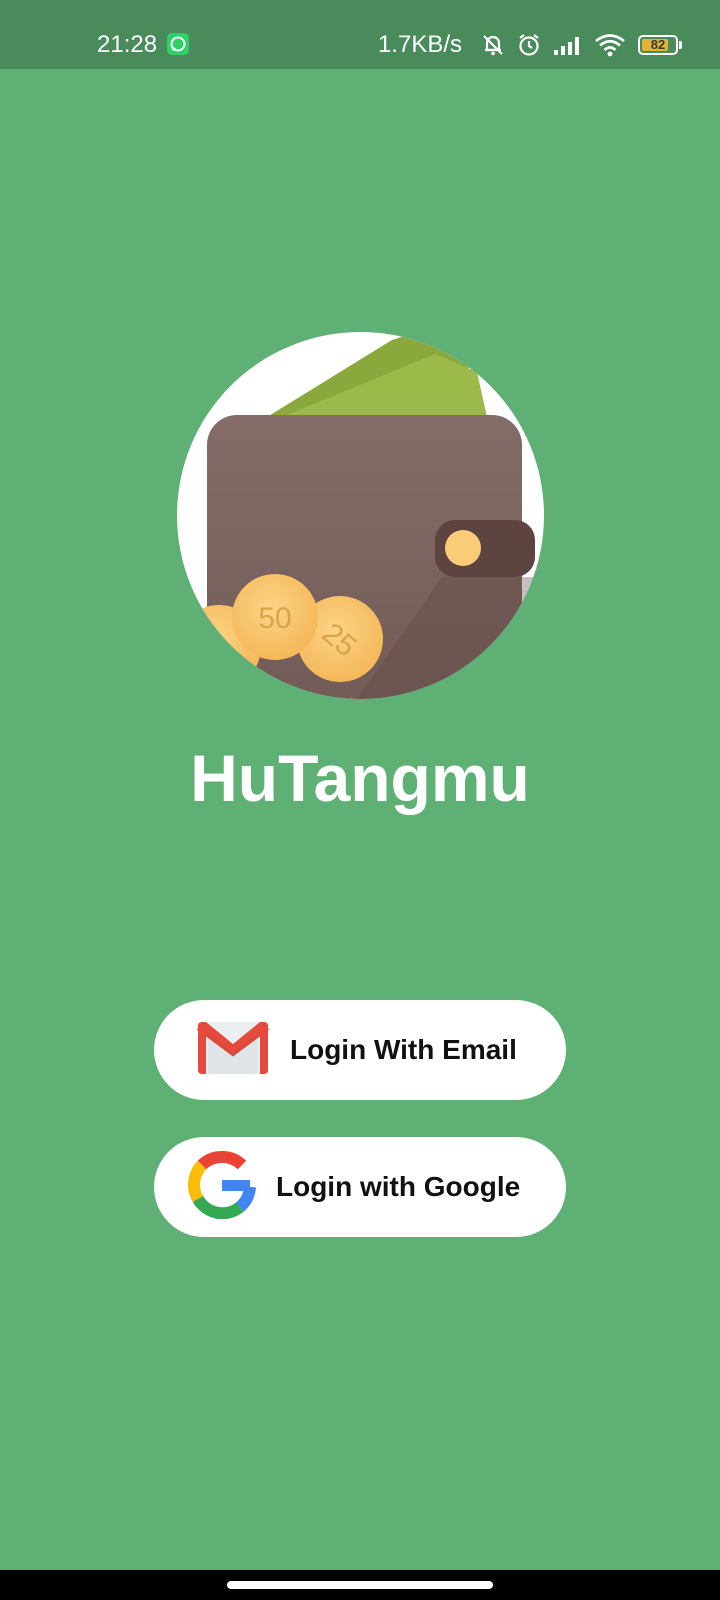 The height and width of the screenshot is (1600, 720). Describe the element at coordinates (360, 34) in the screenshot. I see `status-bar: 21:28 1.7KB/s 82` at that location.